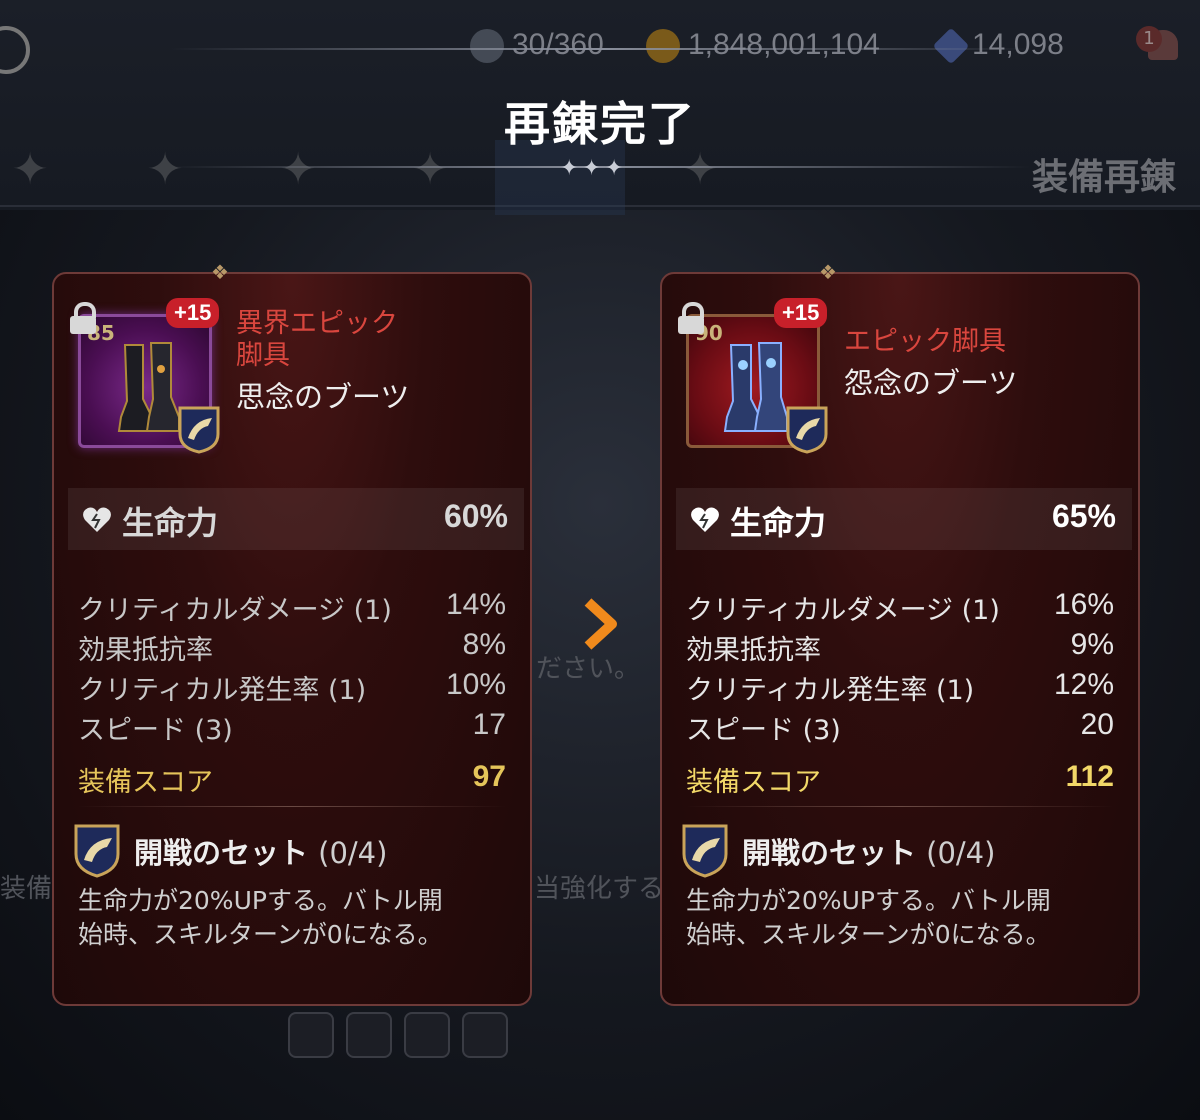 The width and height of the screenshot is (1200, 1120). What do you see at coordinates (1083, 604) in the screenshot?
I see `sub-stat-value: 16%` at bounding box center [1083, 604].